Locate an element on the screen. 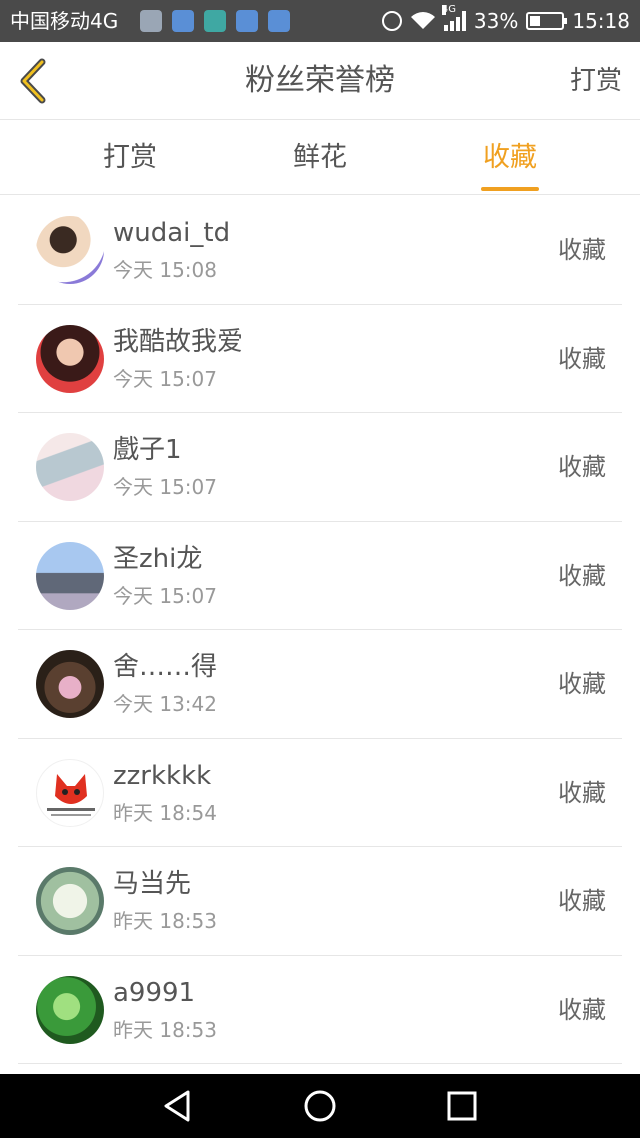 The width and height of the screenshot is (640, 1138). tab-favorites: 收藏 is located at coordinates (510, 158).